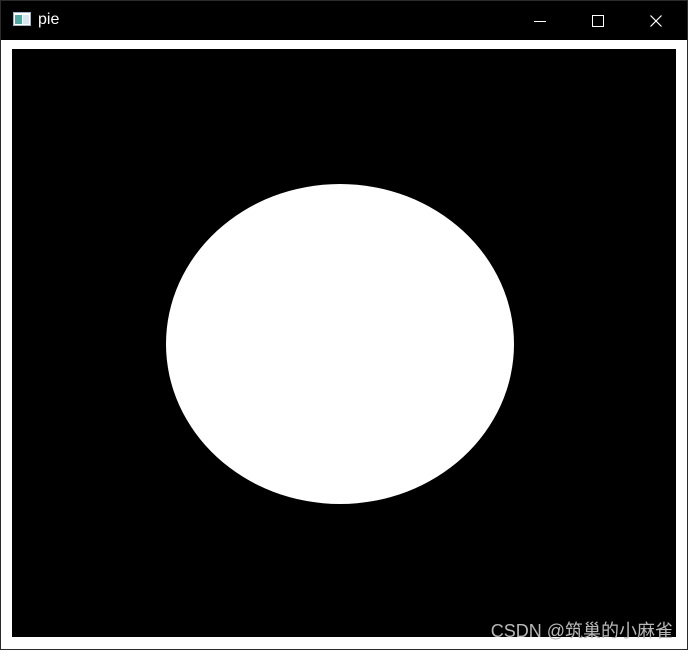 This screenshot has height=650, width=688. I want to click on app-icon-right-pane, so click(26, 19).